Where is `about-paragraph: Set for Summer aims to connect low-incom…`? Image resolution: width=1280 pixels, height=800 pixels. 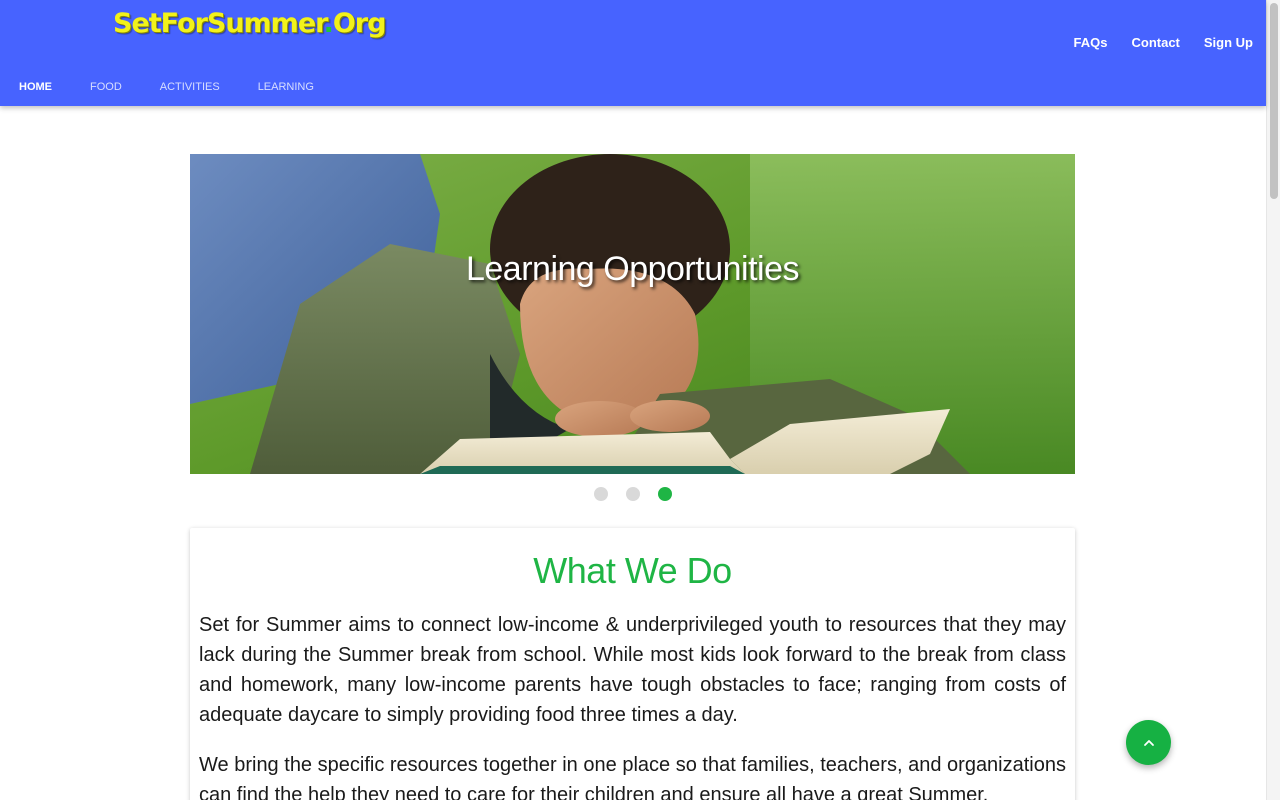 about-paragraph: Set for Summer aims to connect low-incom… is located at coordinates (632, 670).